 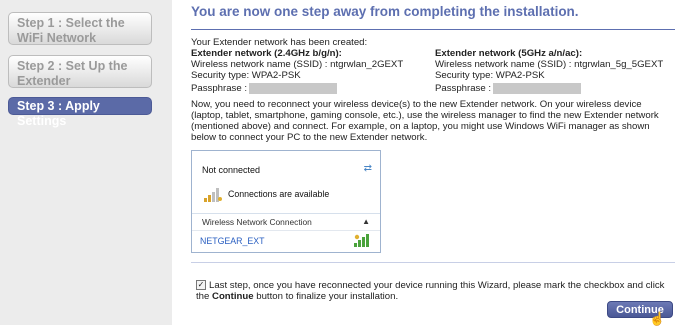 What do you see at coordinates (537, 88) in the screenshot?
I see `net5-passphrase-field` at bounding box center [537, 88].